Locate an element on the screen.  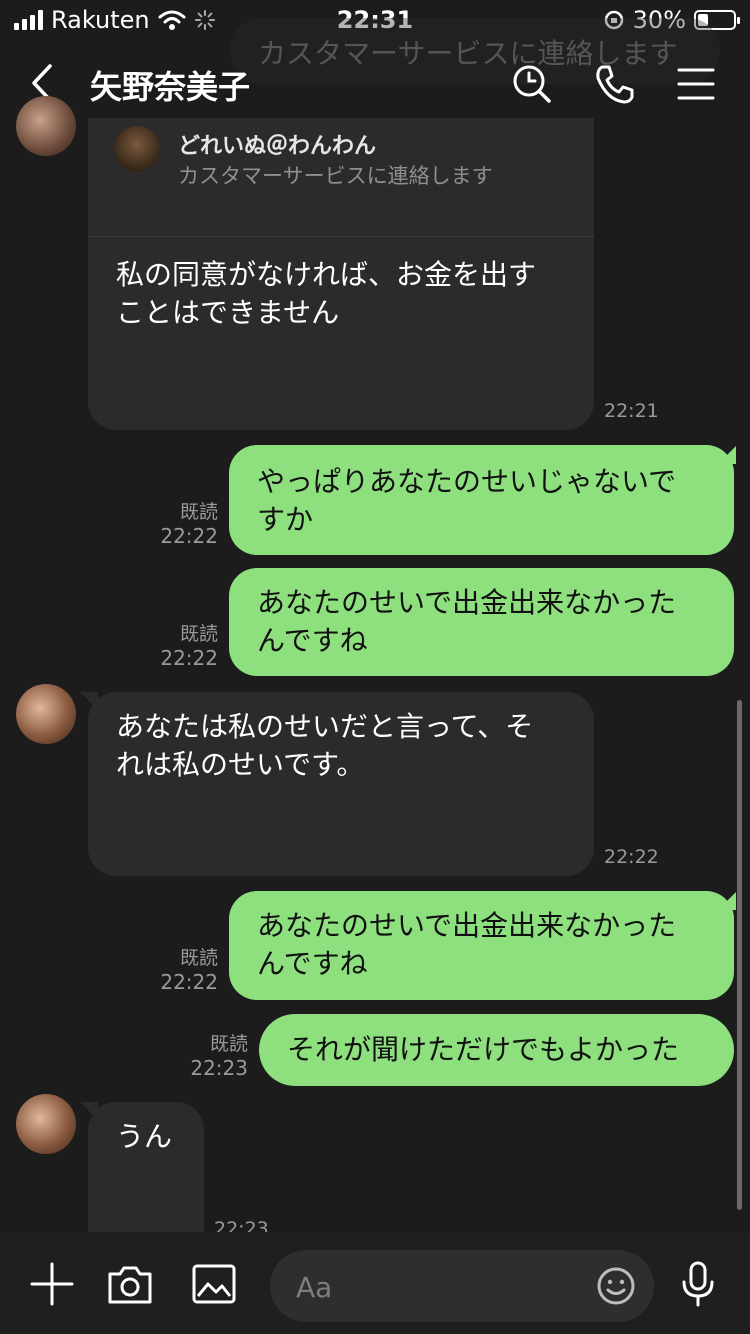
message-text: それが聞けただけでもよかった is located at coordinates (483, 1049).